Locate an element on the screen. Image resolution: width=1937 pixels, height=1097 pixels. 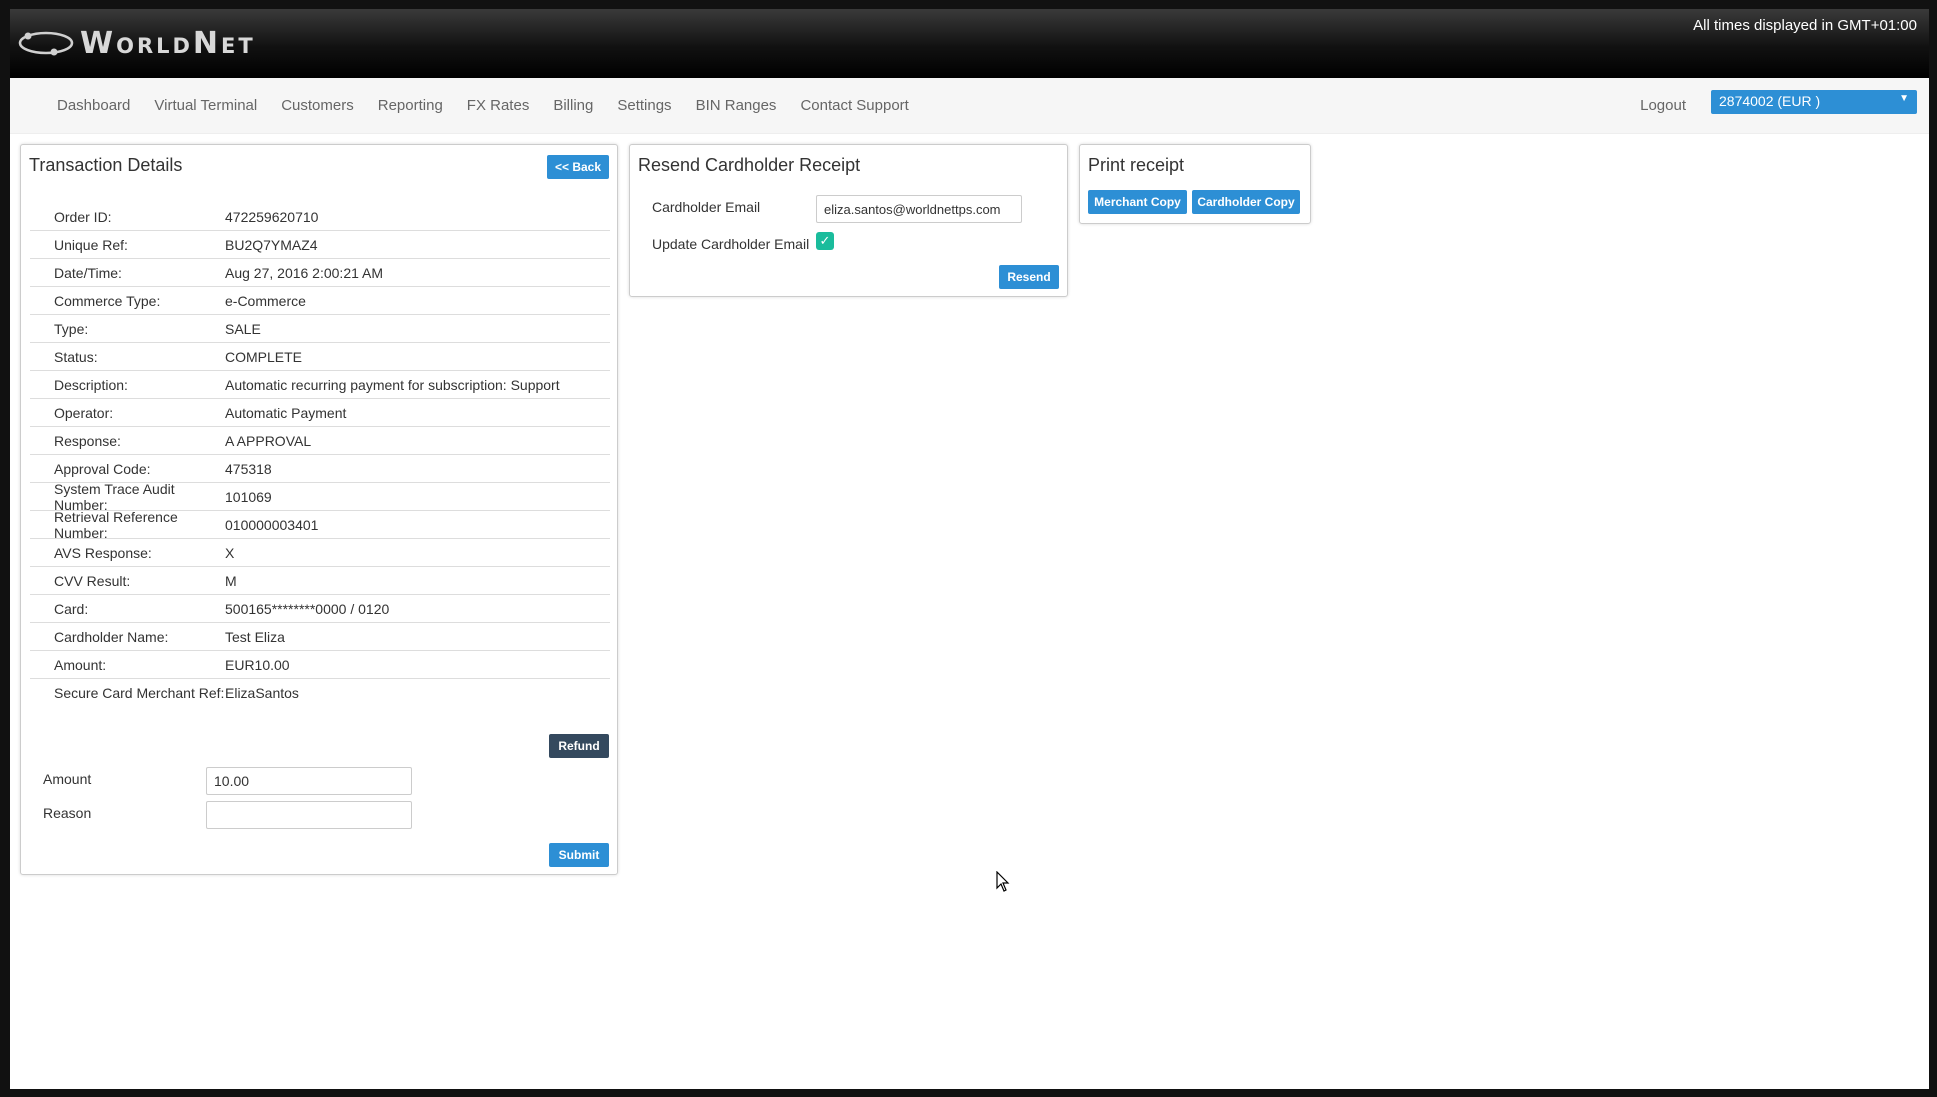
detail-row: Amount: EUR10.00 is located at coordinates (320, 665).